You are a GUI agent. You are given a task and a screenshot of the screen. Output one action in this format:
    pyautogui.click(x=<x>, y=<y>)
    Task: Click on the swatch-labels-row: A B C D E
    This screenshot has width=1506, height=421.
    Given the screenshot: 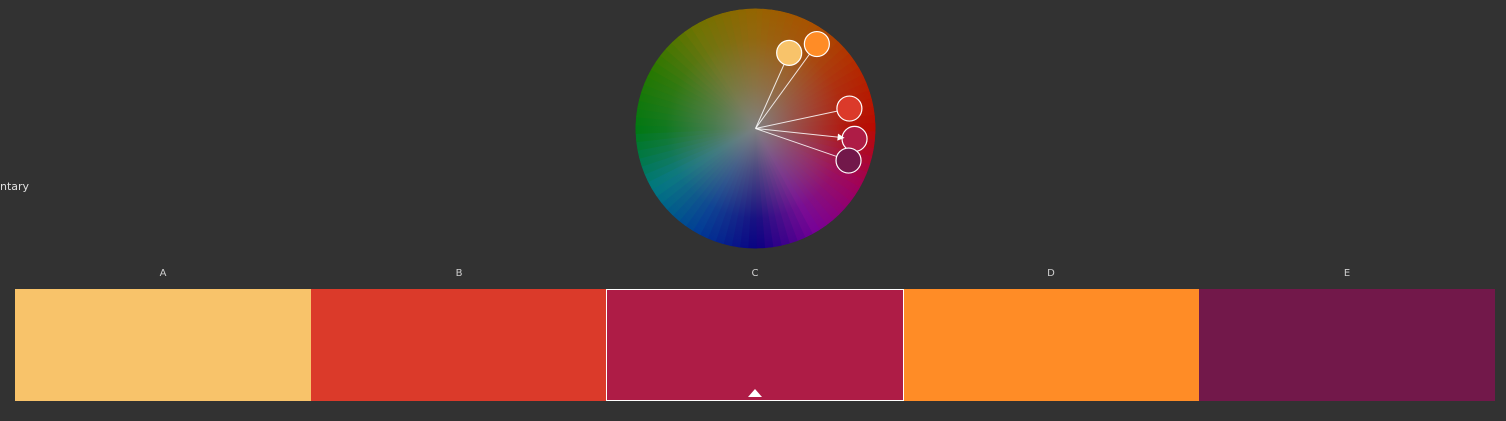 What is the action you would take?
    pyautogui.click(x=755, y=275)
    